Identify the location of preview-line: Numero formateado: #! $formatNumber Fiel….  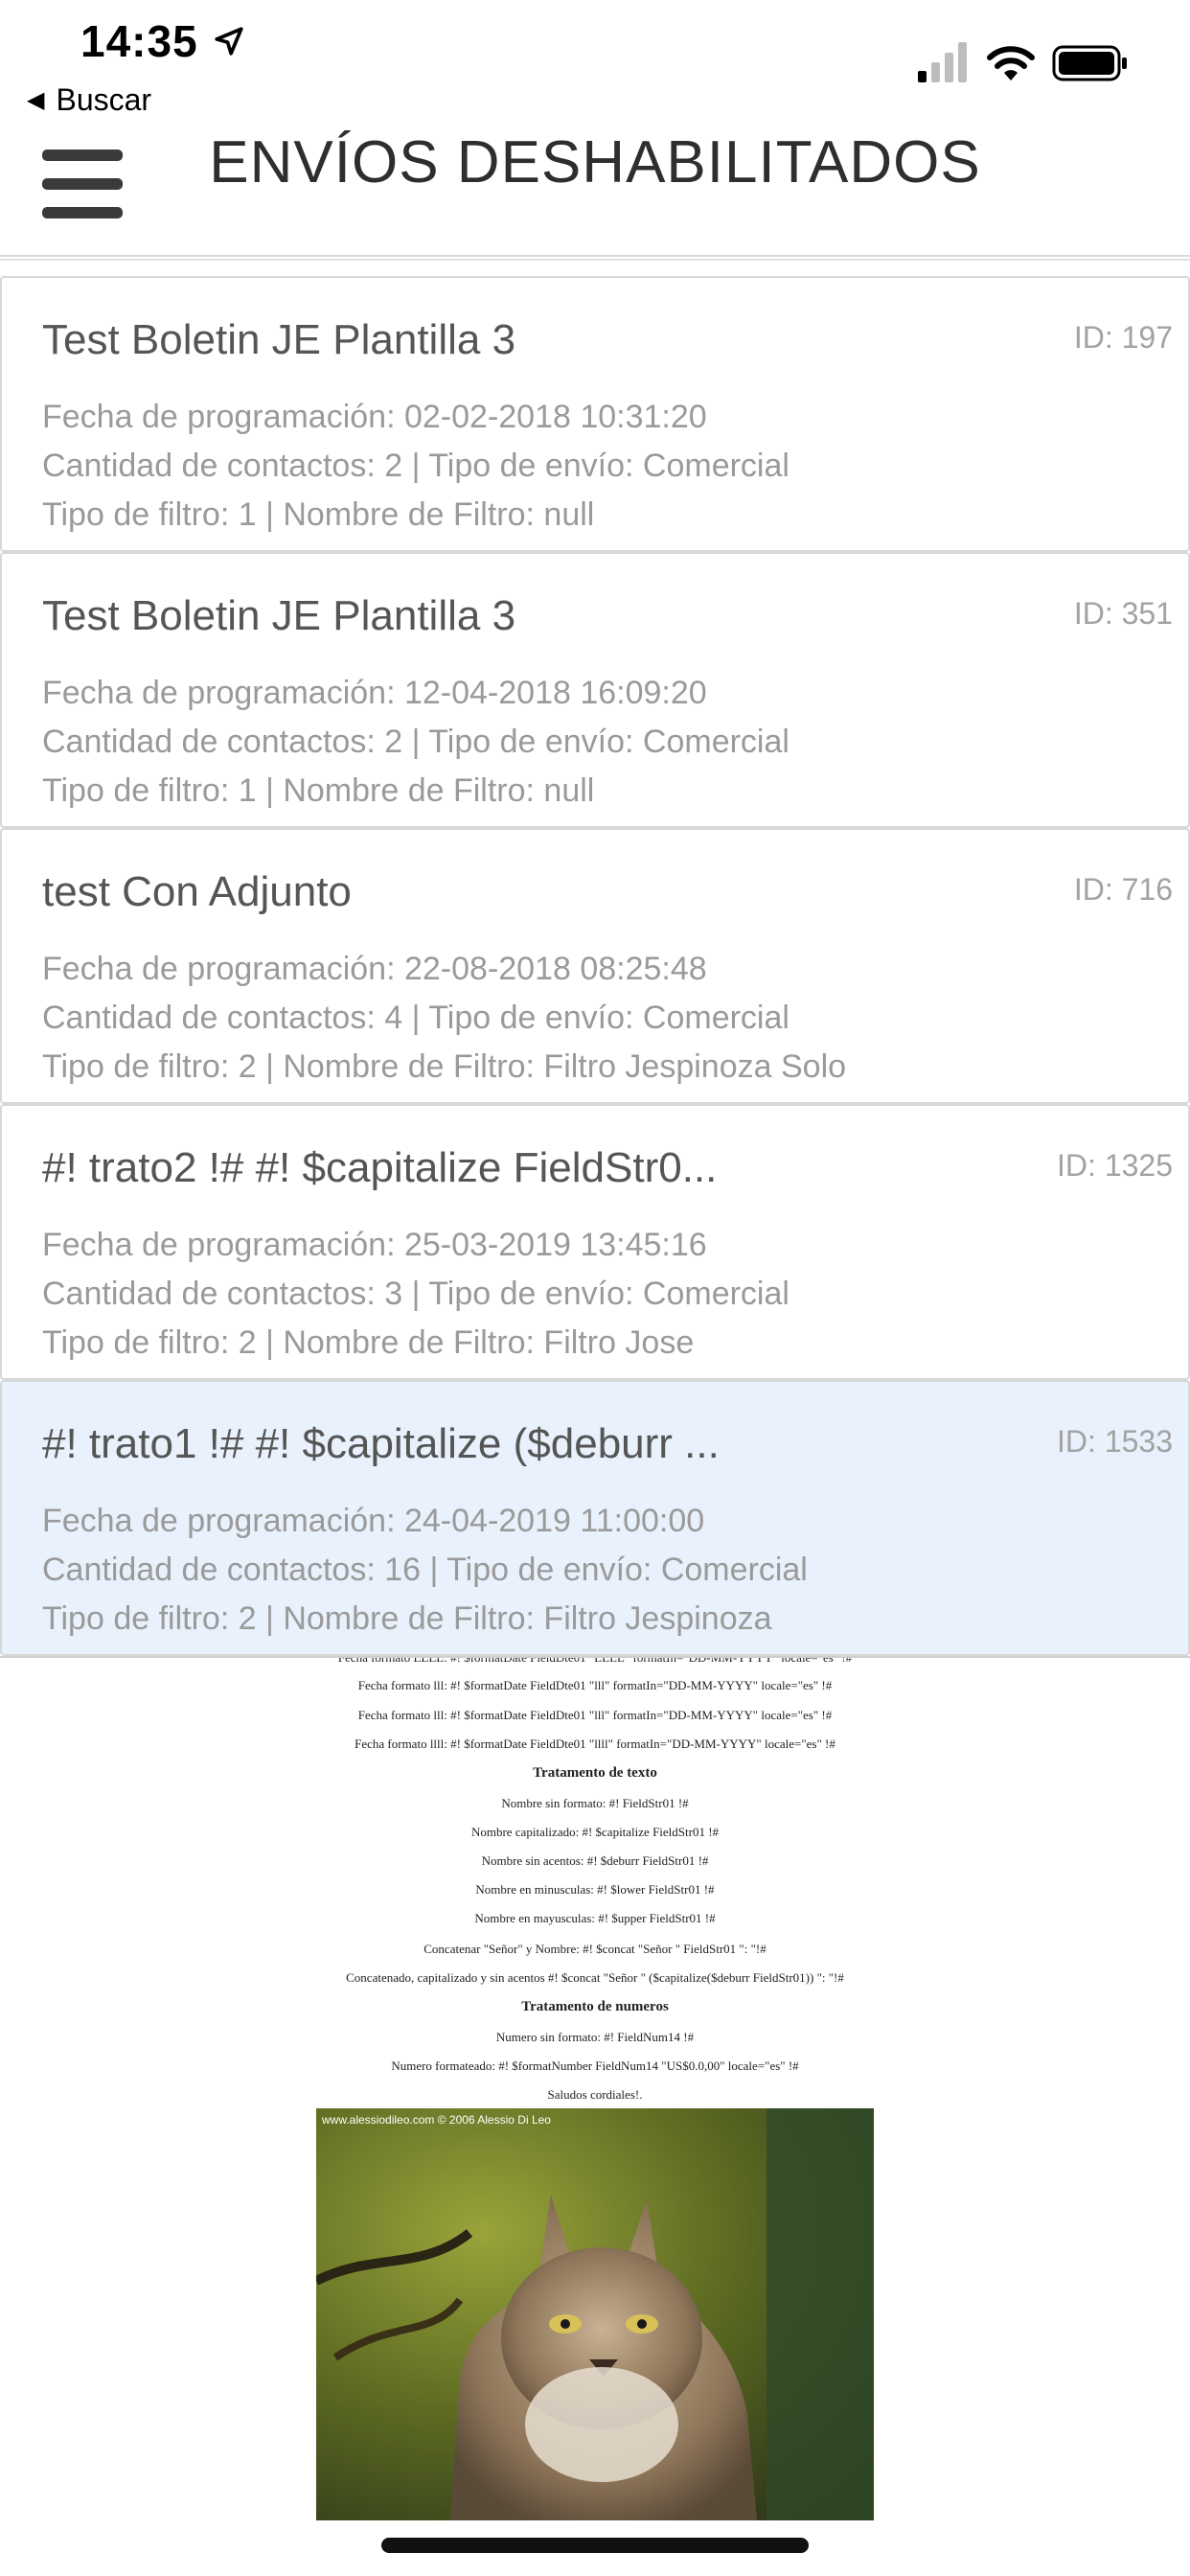
(595, 2065).